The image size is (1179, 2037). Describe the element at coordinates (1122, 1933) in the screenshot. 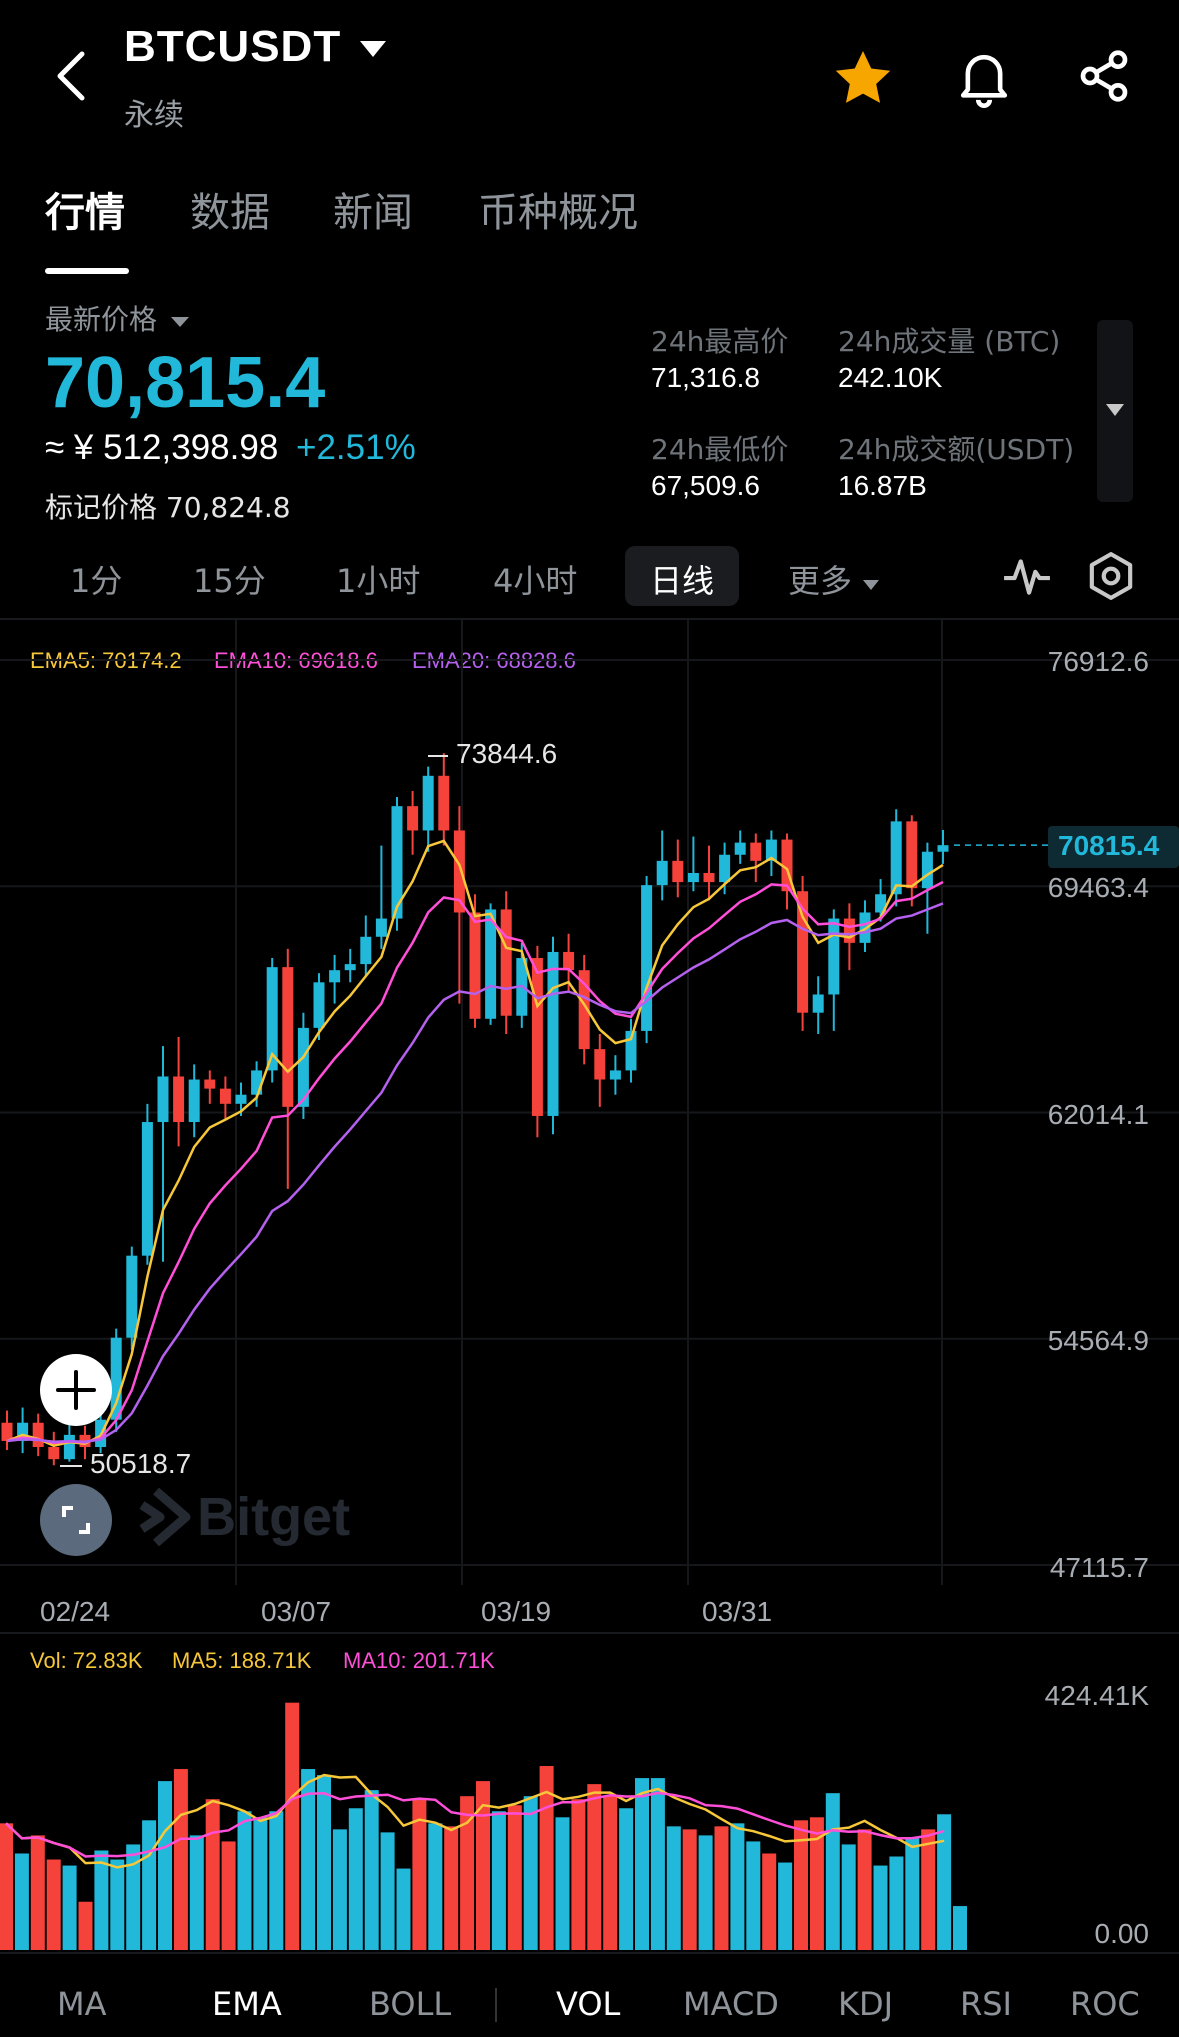

I see `vol-y-tick-label: 0.00` at that location.